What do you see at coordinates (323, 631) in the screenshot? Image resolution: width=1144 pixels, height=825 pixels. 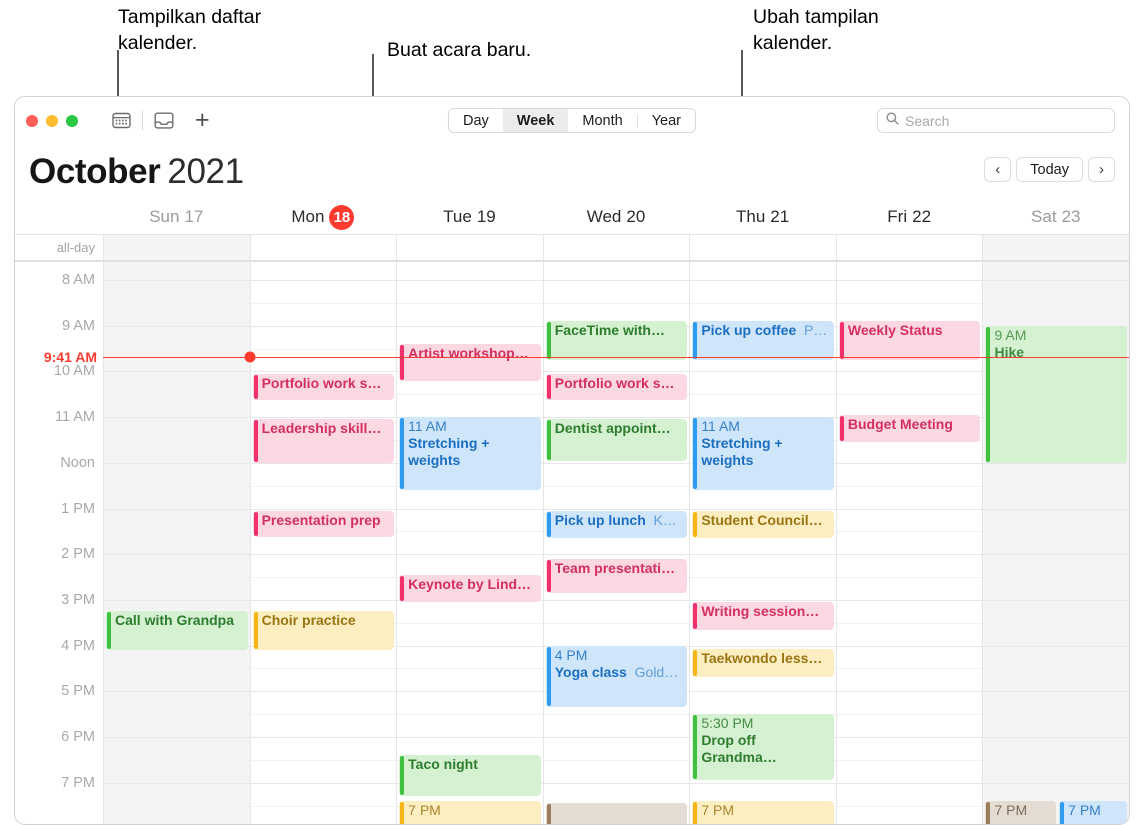 I see `calendar-event: Choir practice` at bounding box center [323, 631].